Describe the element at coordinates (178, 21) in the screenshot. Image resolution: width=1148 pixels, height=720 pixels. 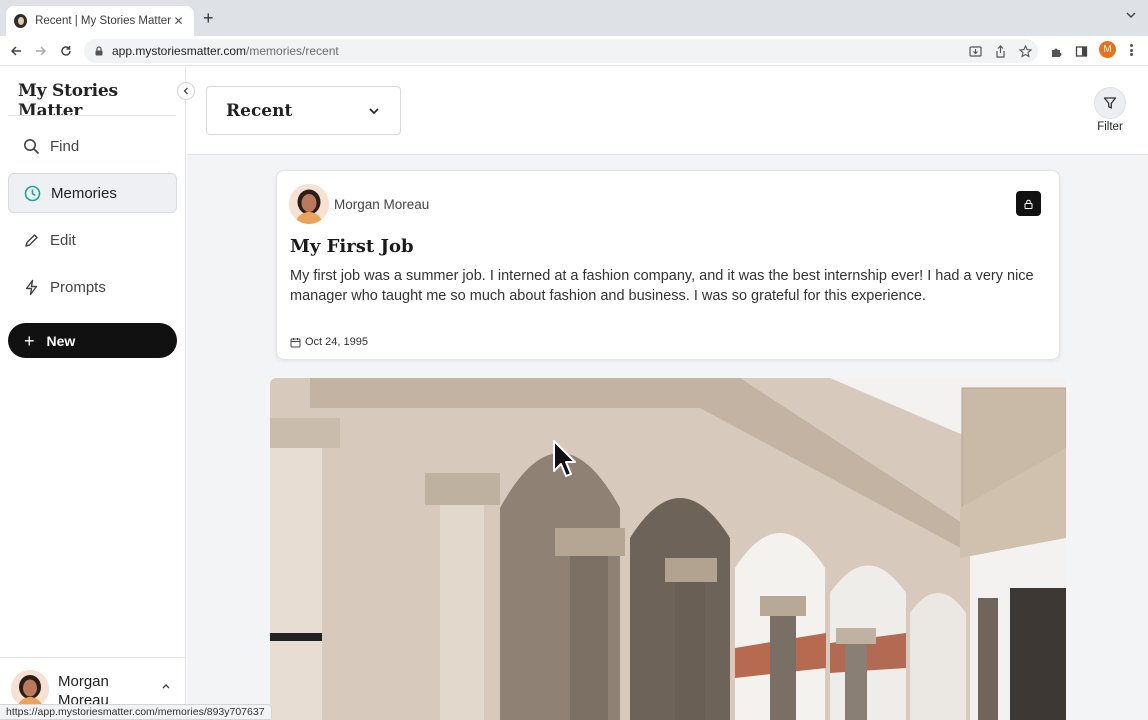
I see `tab-close-icon: ✕` at that location.